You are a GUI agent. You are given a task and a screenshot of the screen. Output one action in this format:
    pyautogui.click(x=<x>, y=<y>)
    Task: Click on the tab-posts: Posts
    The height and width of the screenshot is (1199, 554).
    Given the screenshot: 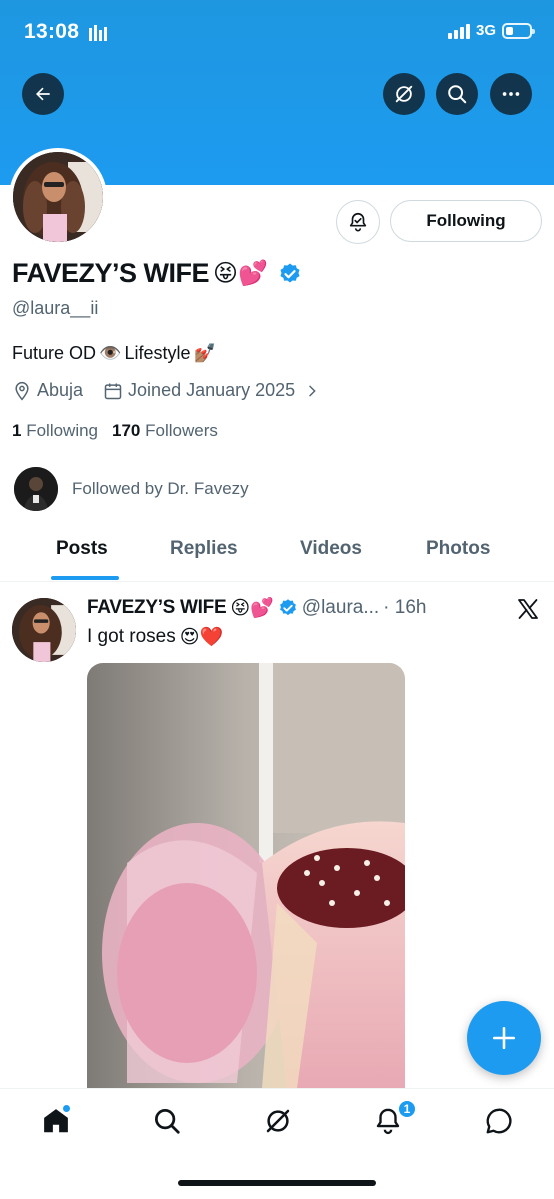 What is the action you would take?
    pyautogui.click(x=82, y=549)
    